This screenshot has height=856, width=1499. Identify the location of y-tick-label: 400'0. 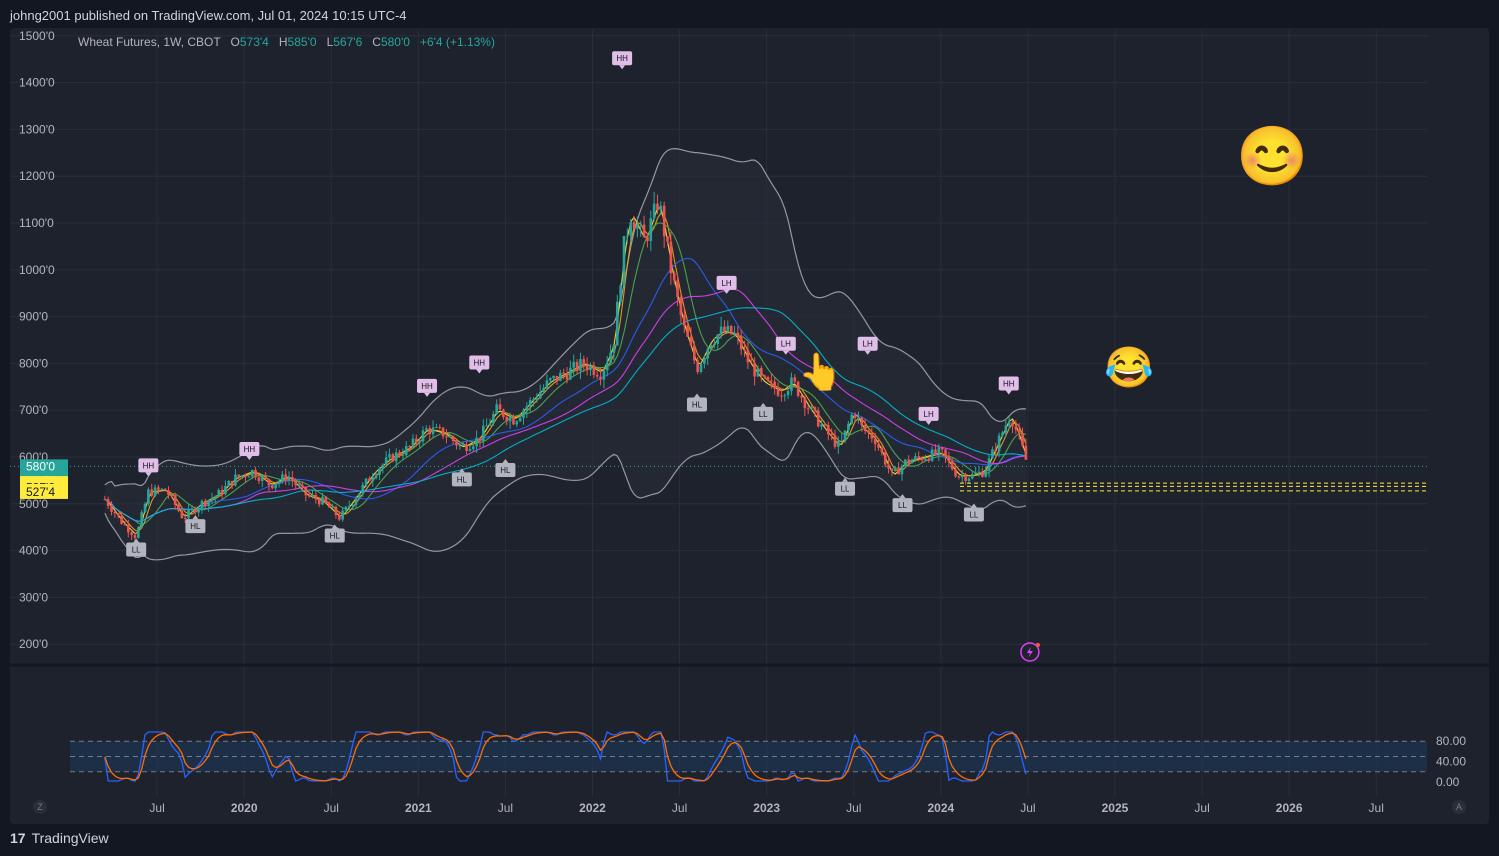
(33, 551).